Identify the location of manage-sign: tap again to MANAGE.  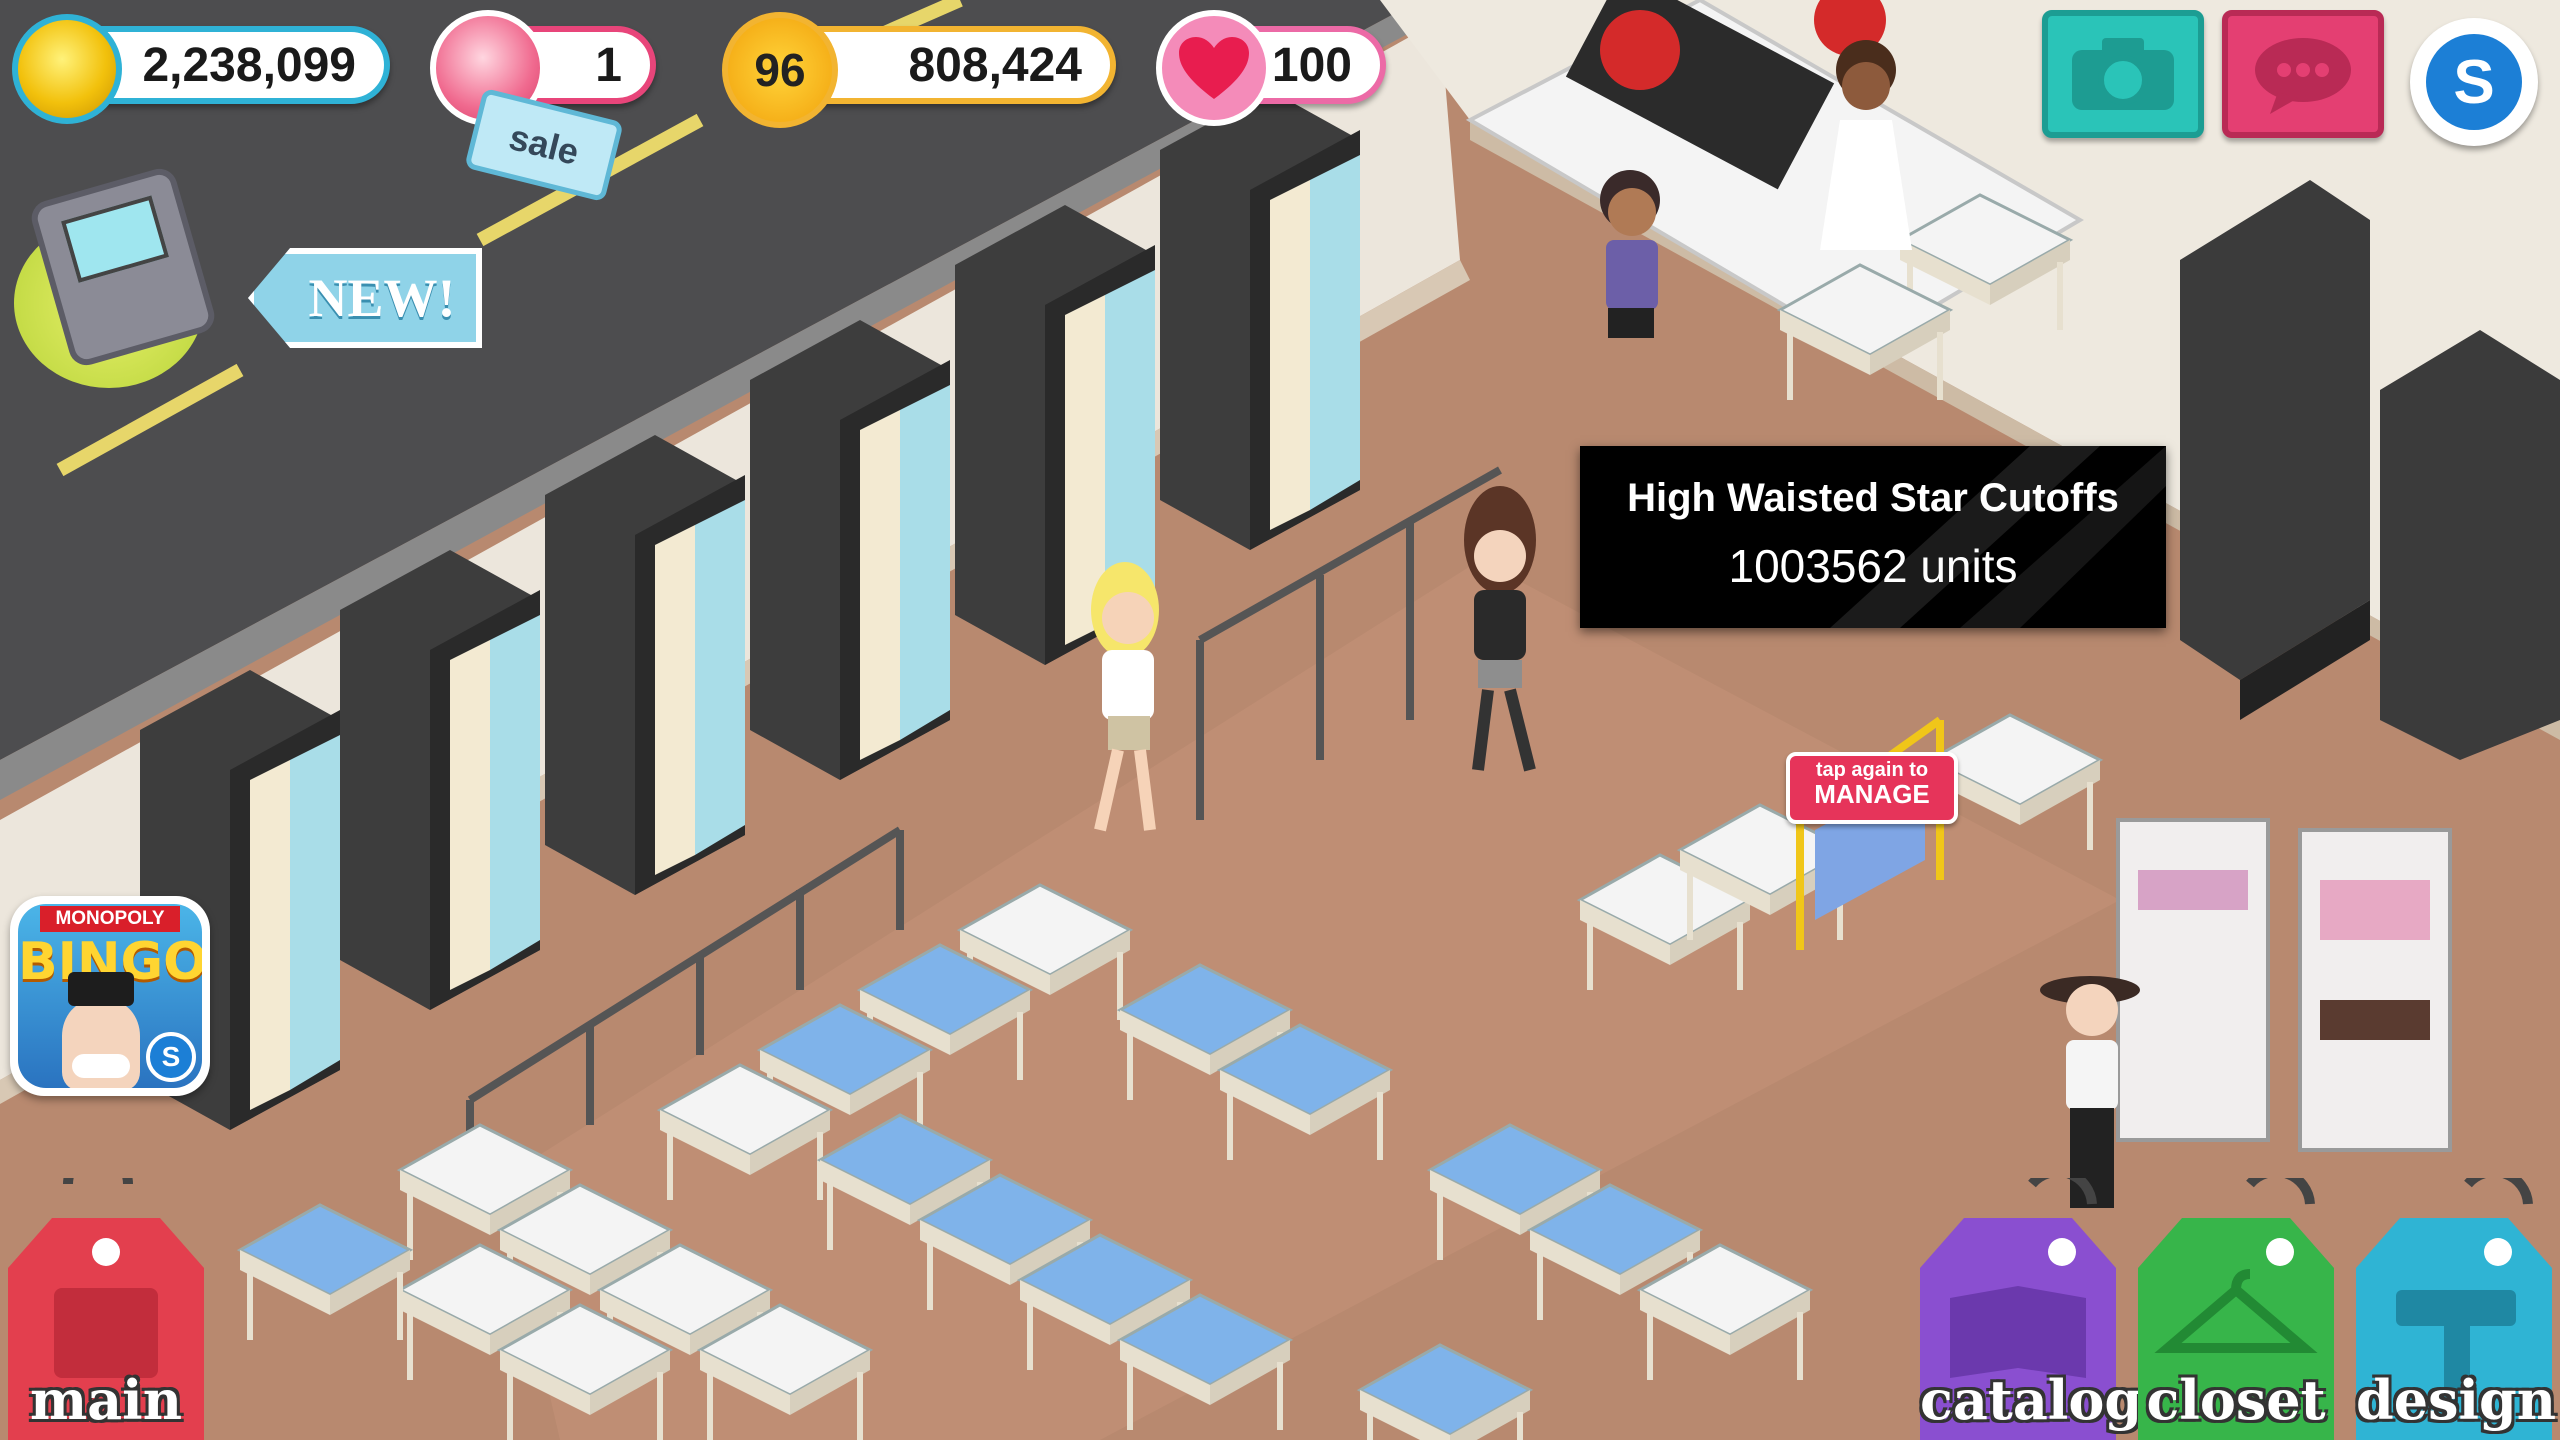
(1872, 788).